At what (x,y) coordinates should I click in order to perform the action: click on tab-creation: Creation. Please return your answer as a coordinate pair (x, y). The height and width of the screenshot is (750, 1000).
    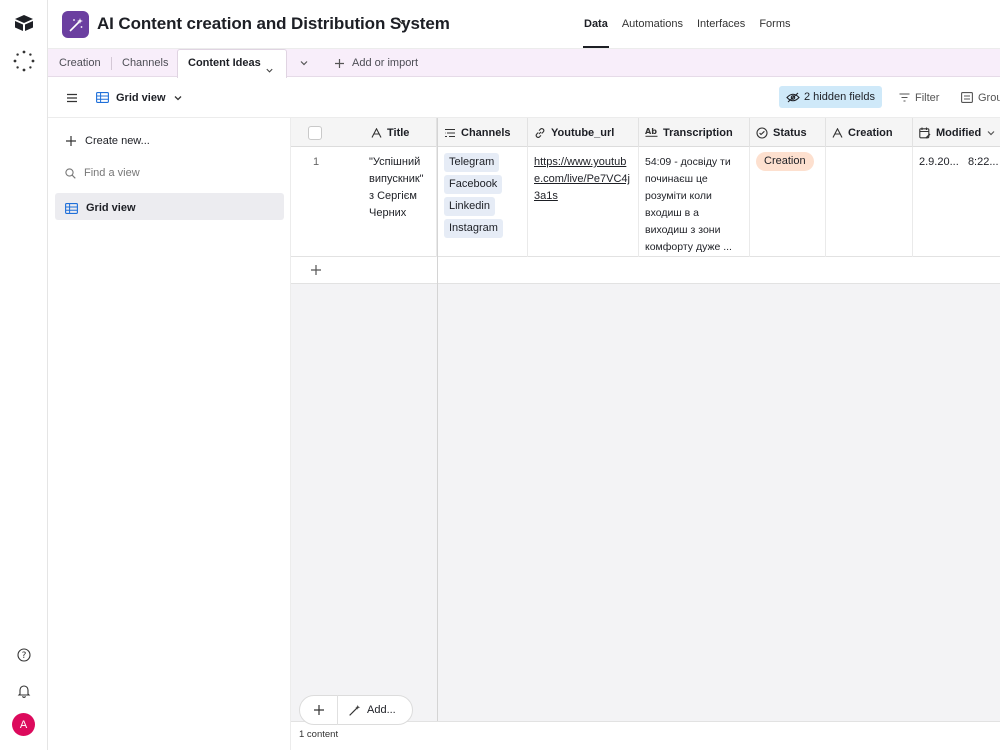
    Looking at the image, I should click on (80, 63).